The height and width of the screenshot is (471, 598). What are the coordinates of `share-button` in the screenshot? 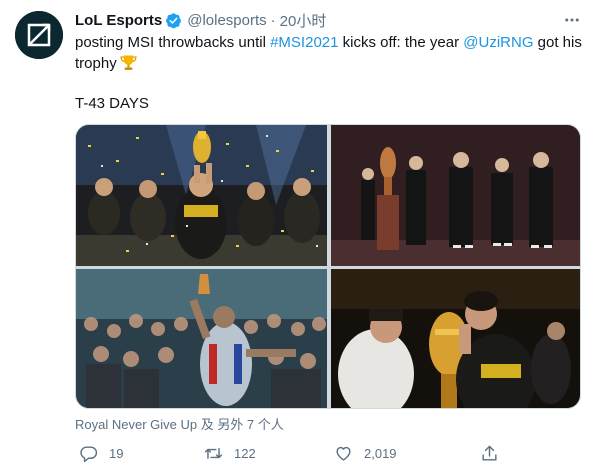 It's located at (495, 453).